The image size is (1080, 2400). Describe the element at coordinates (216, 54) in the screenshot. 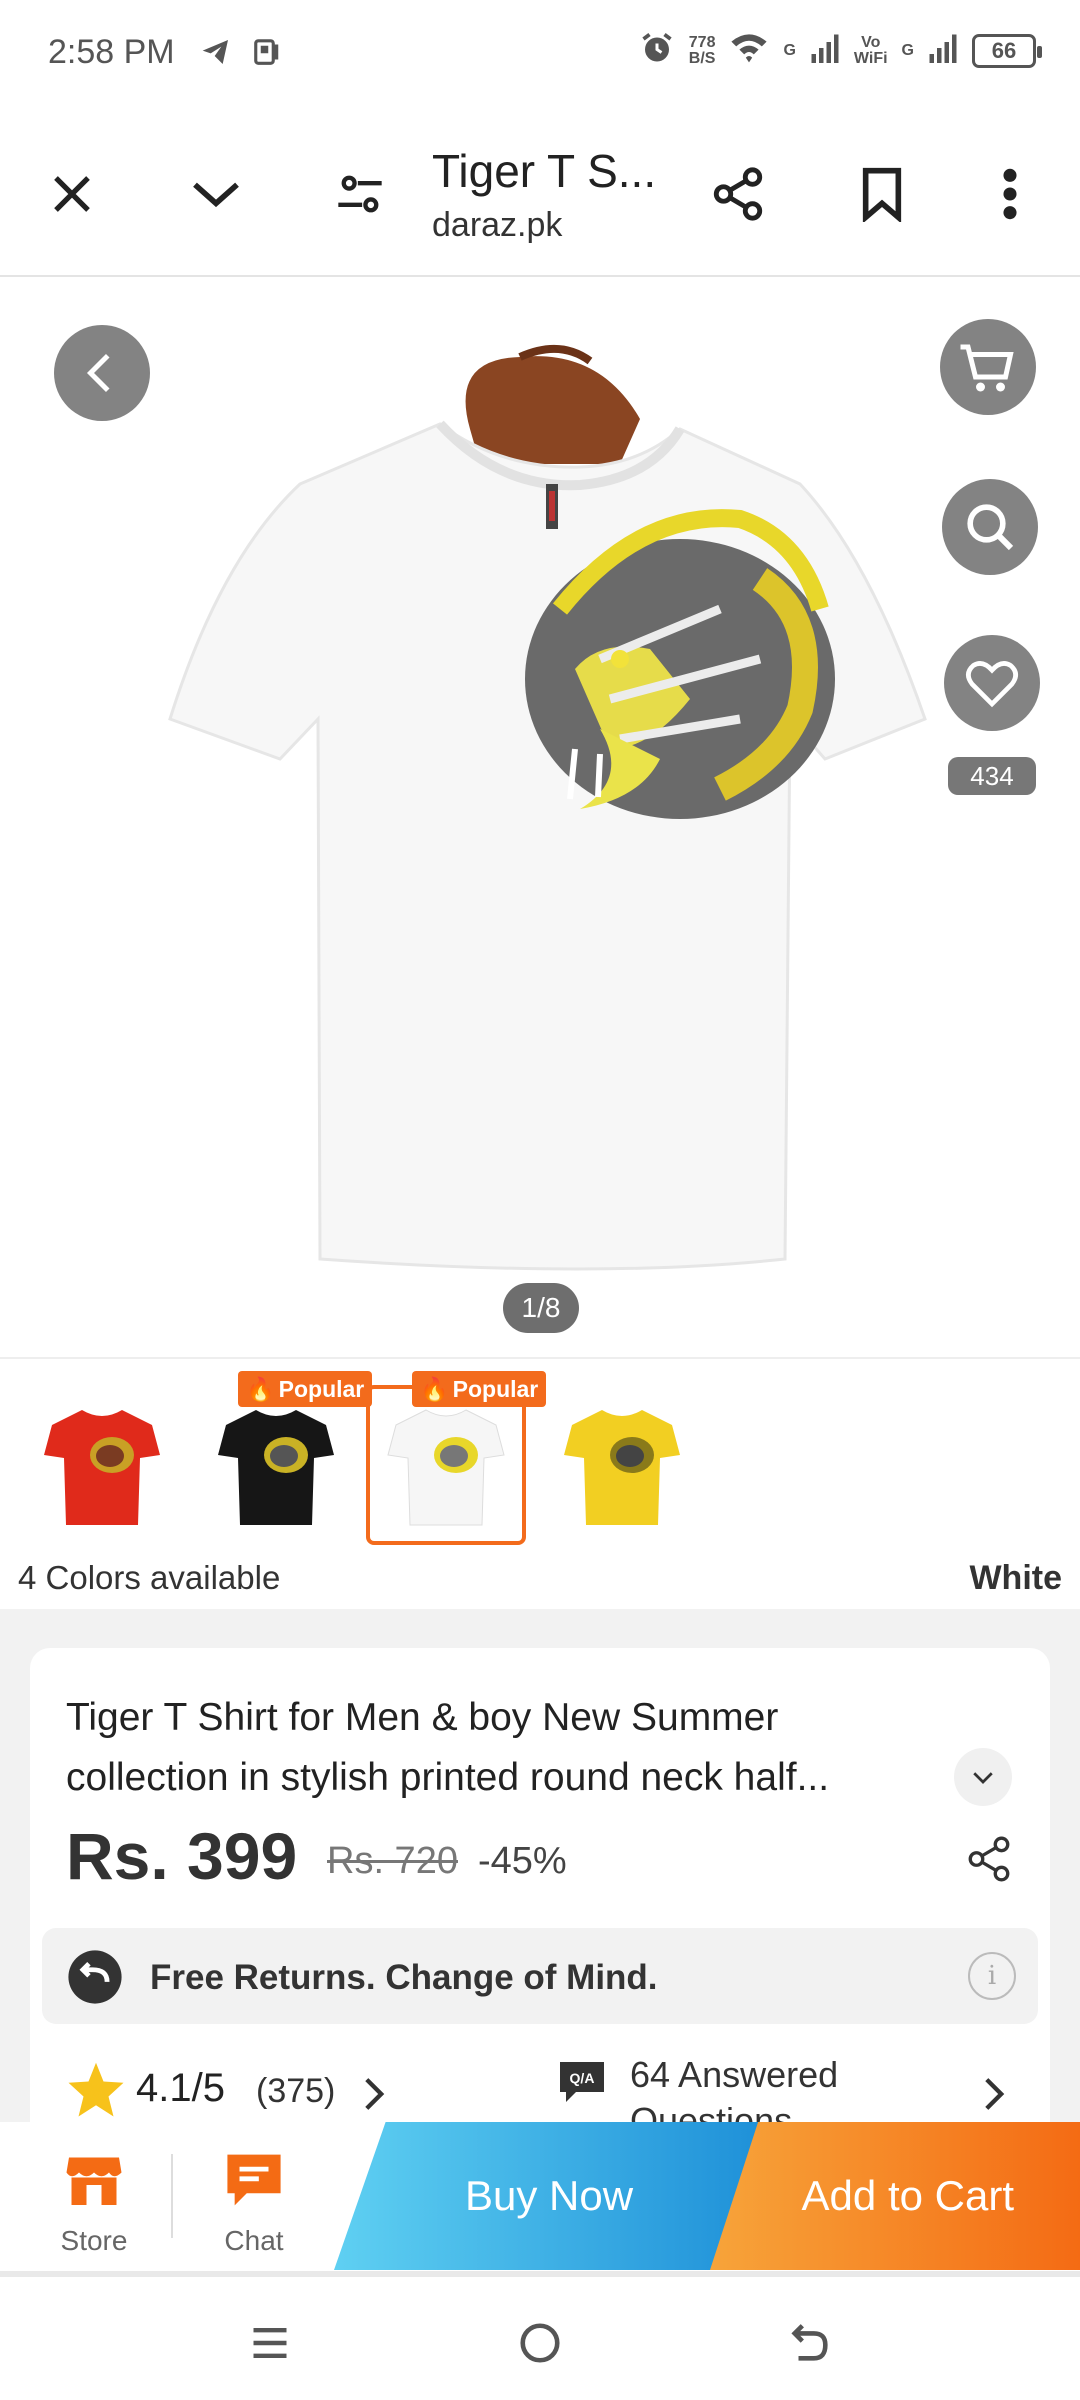

I see `telegram-icon` at that location.